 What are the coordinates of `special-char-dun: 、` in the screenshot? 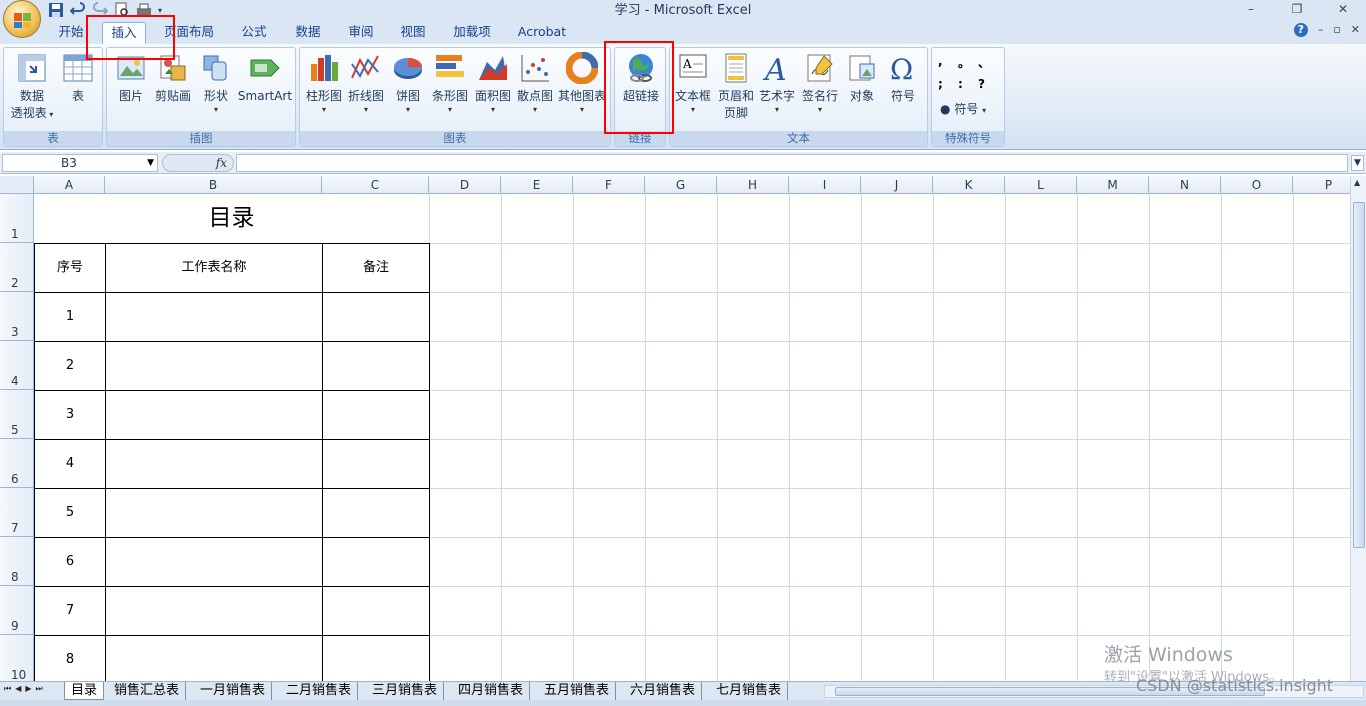 It's located at (988, 62).